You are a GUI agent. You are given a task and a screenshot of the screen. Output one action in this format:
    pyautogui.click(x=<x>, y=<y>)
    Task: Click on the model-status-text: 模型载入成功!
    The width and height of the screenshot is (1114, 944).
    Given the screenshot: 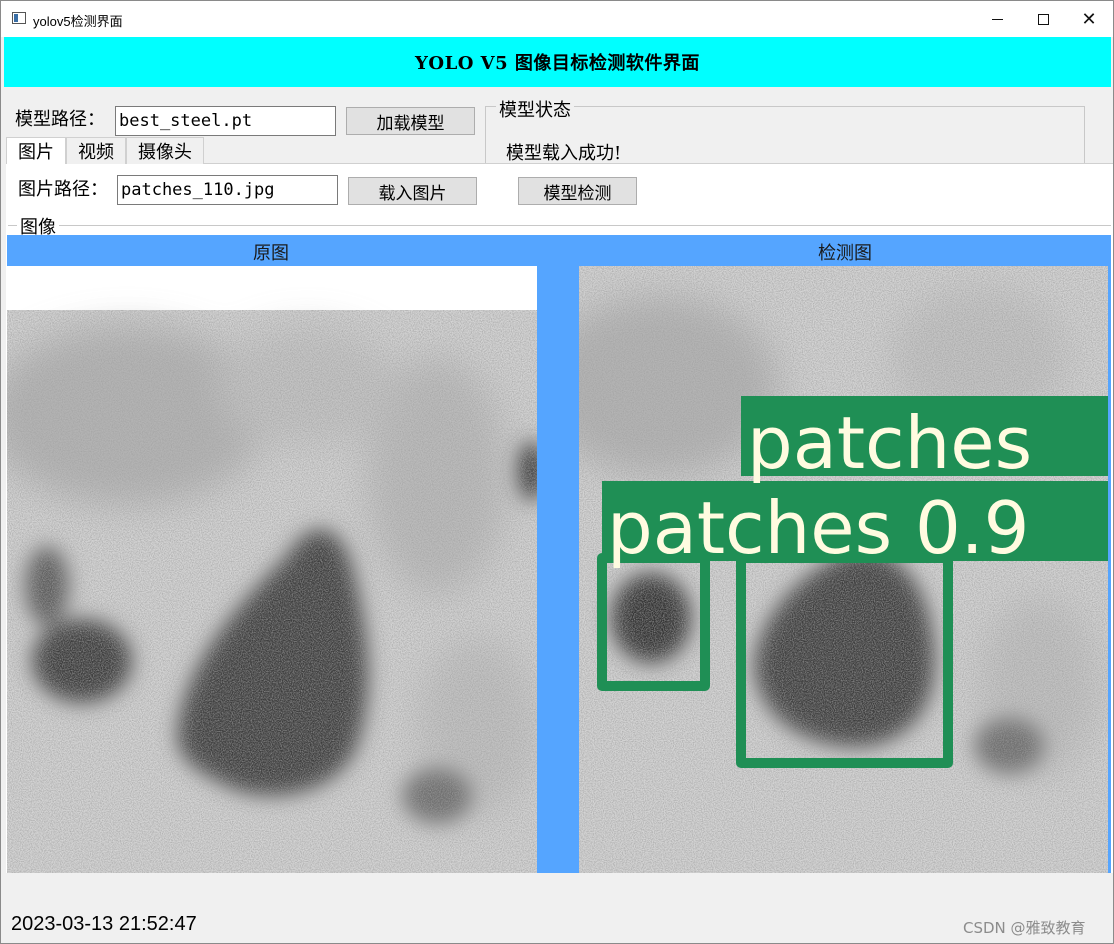 What is the action you would take?
    pyautogui.click(x=564, y=153)
    